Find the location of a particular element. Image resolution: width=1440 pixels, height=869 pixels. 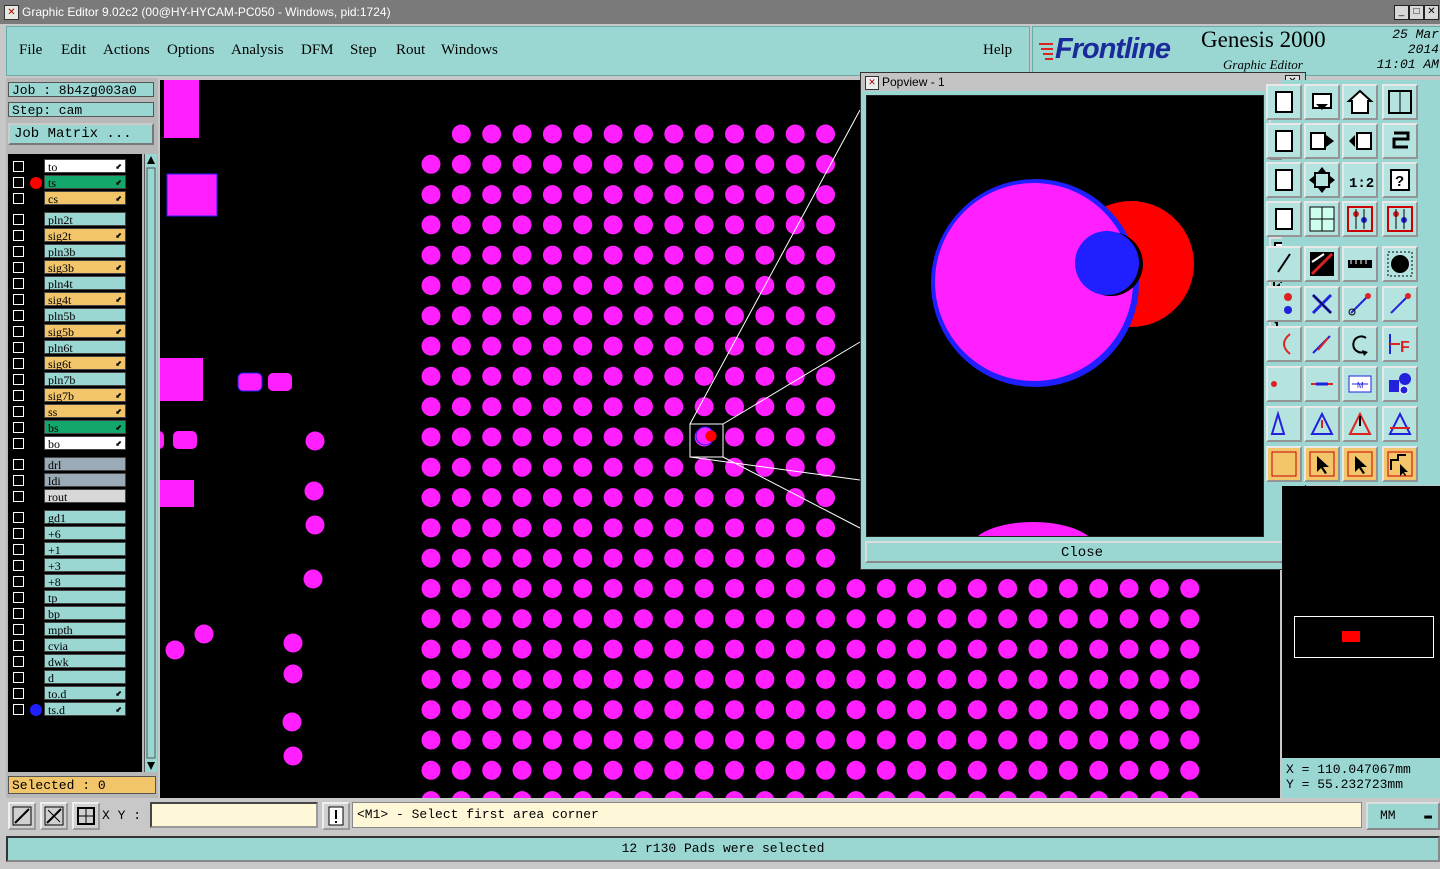

layer-row: to ⬋ is located at coordinates (75, 166).